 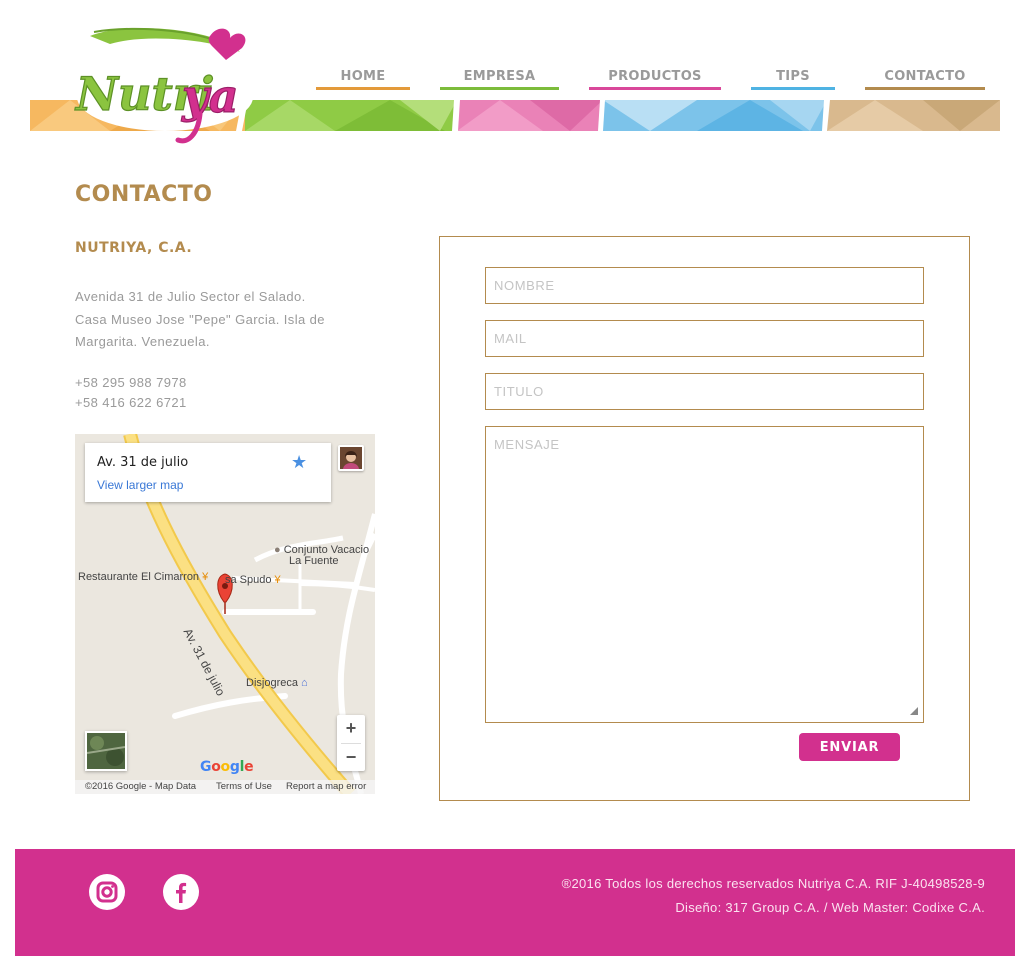 I want to click on zoom-out-button: −, so click(x=351, y=758).